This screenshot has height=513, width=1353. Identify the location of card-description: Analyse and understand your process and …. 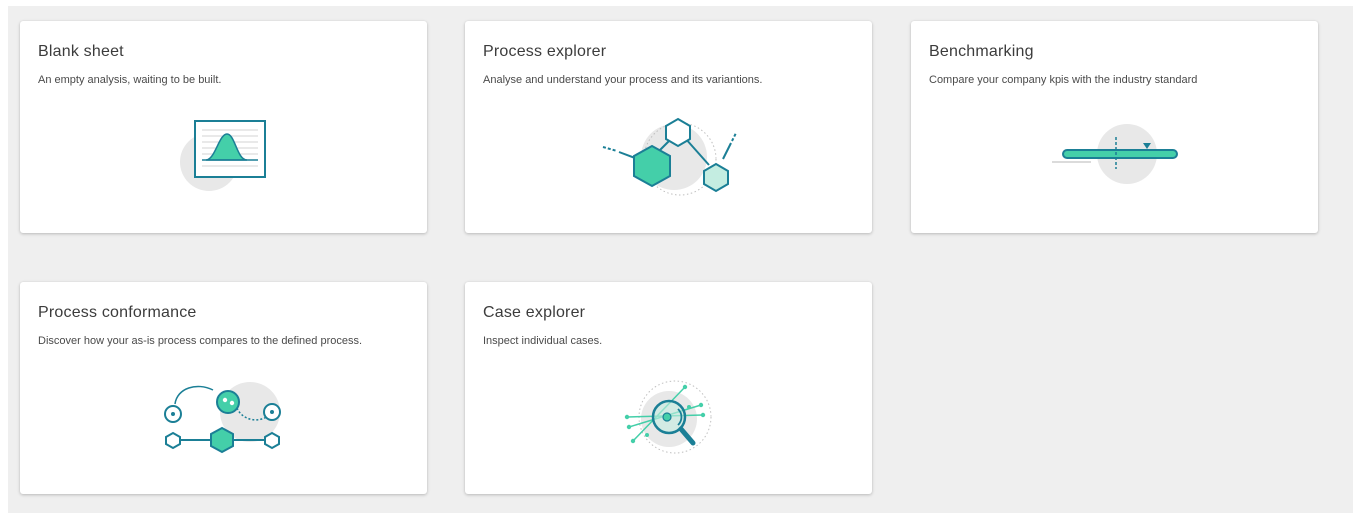
(623, 80).